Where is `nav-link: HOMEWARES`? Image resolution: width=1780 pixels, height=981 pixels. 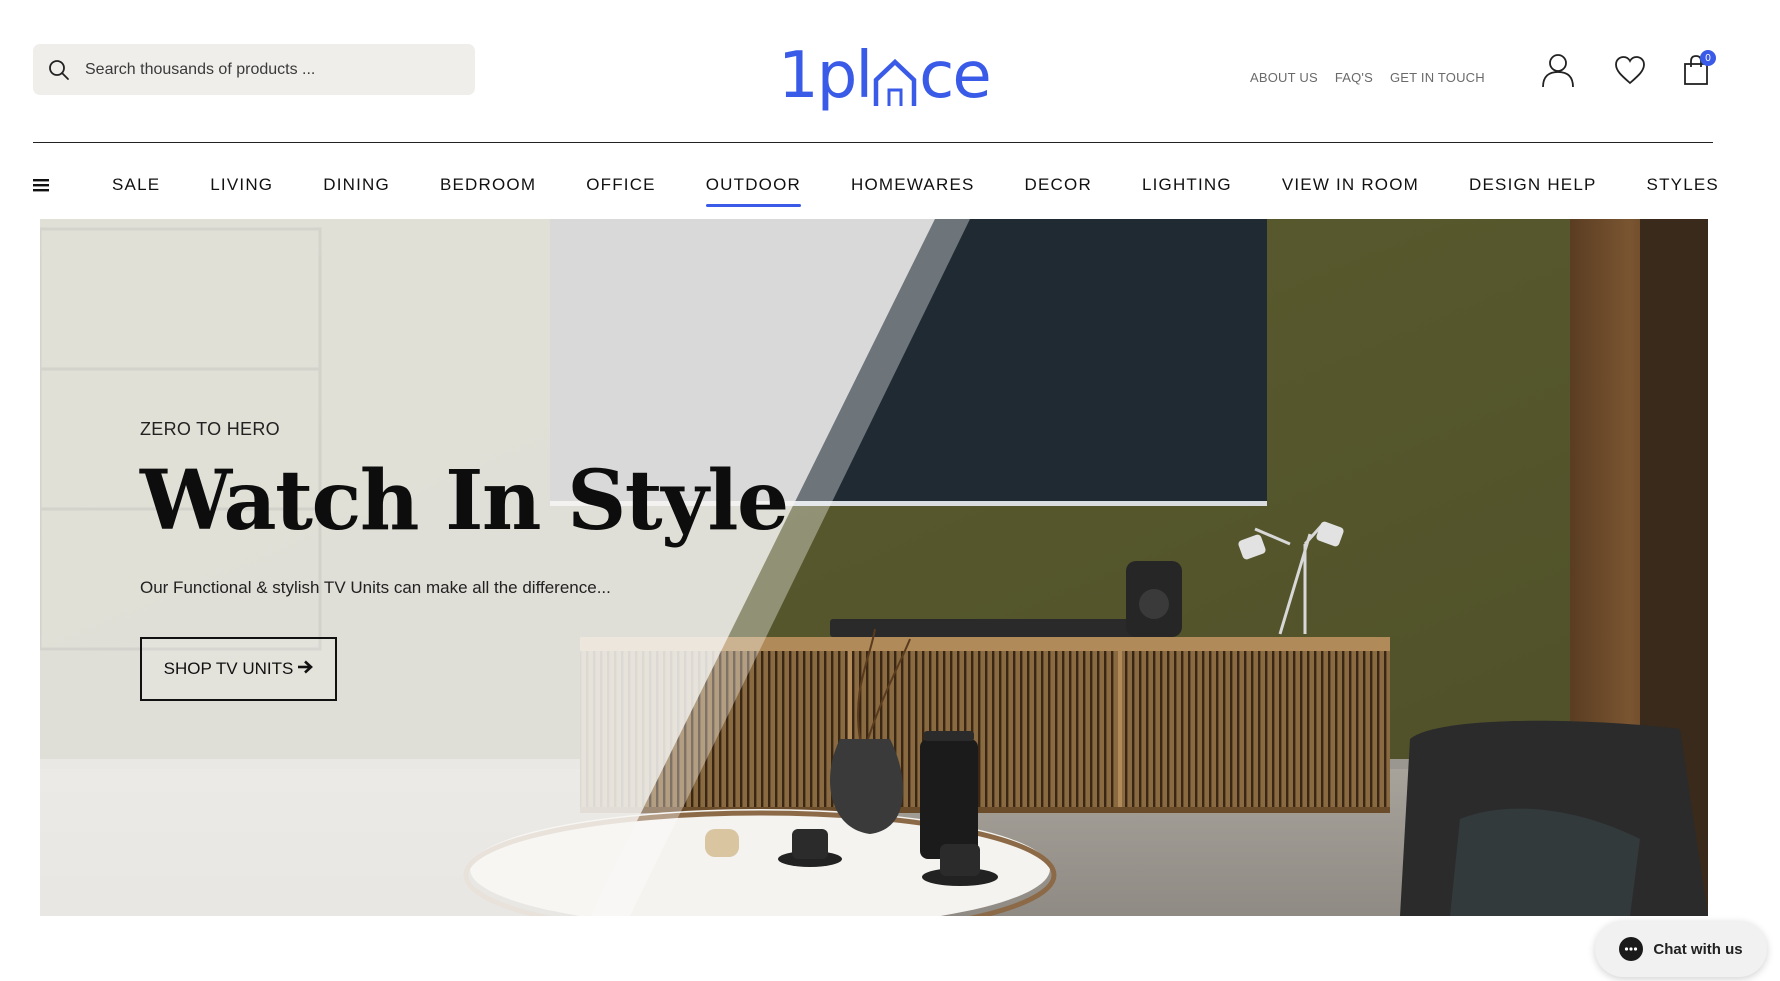
nav-link: HOMEWARES is located at coordinates (913, 184).